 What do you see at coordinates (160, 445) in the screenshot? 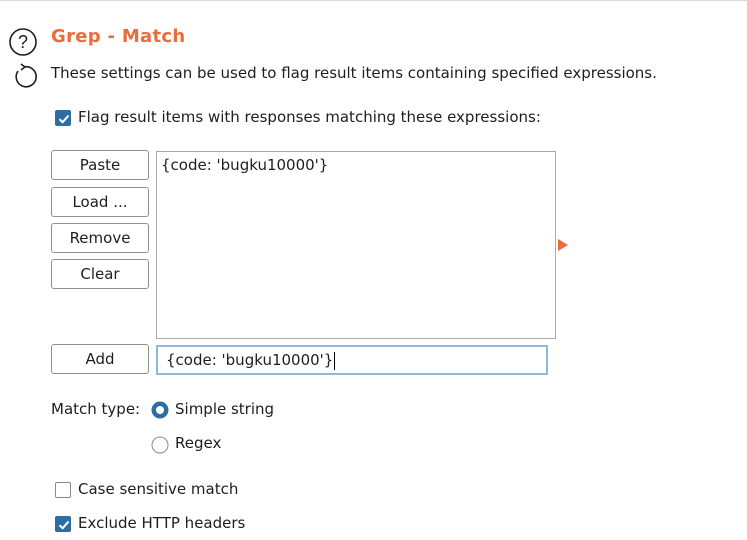
I see `radio-regex` at bounding box center [160, 445].